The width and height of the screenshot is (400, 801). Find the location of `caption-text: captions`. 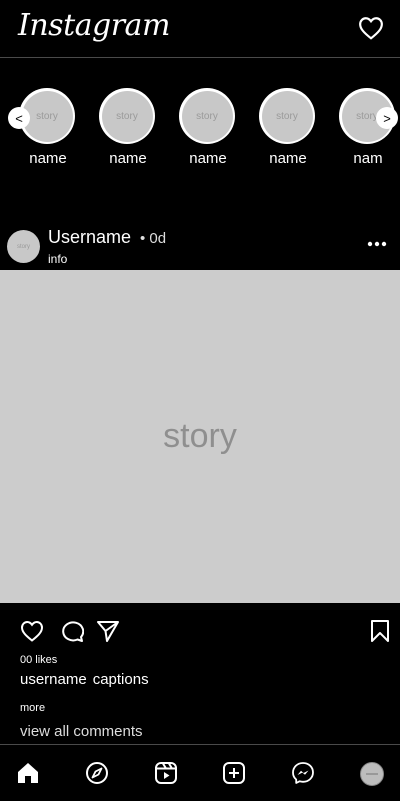

caption-text: captions is located at coordinates (120, 679).